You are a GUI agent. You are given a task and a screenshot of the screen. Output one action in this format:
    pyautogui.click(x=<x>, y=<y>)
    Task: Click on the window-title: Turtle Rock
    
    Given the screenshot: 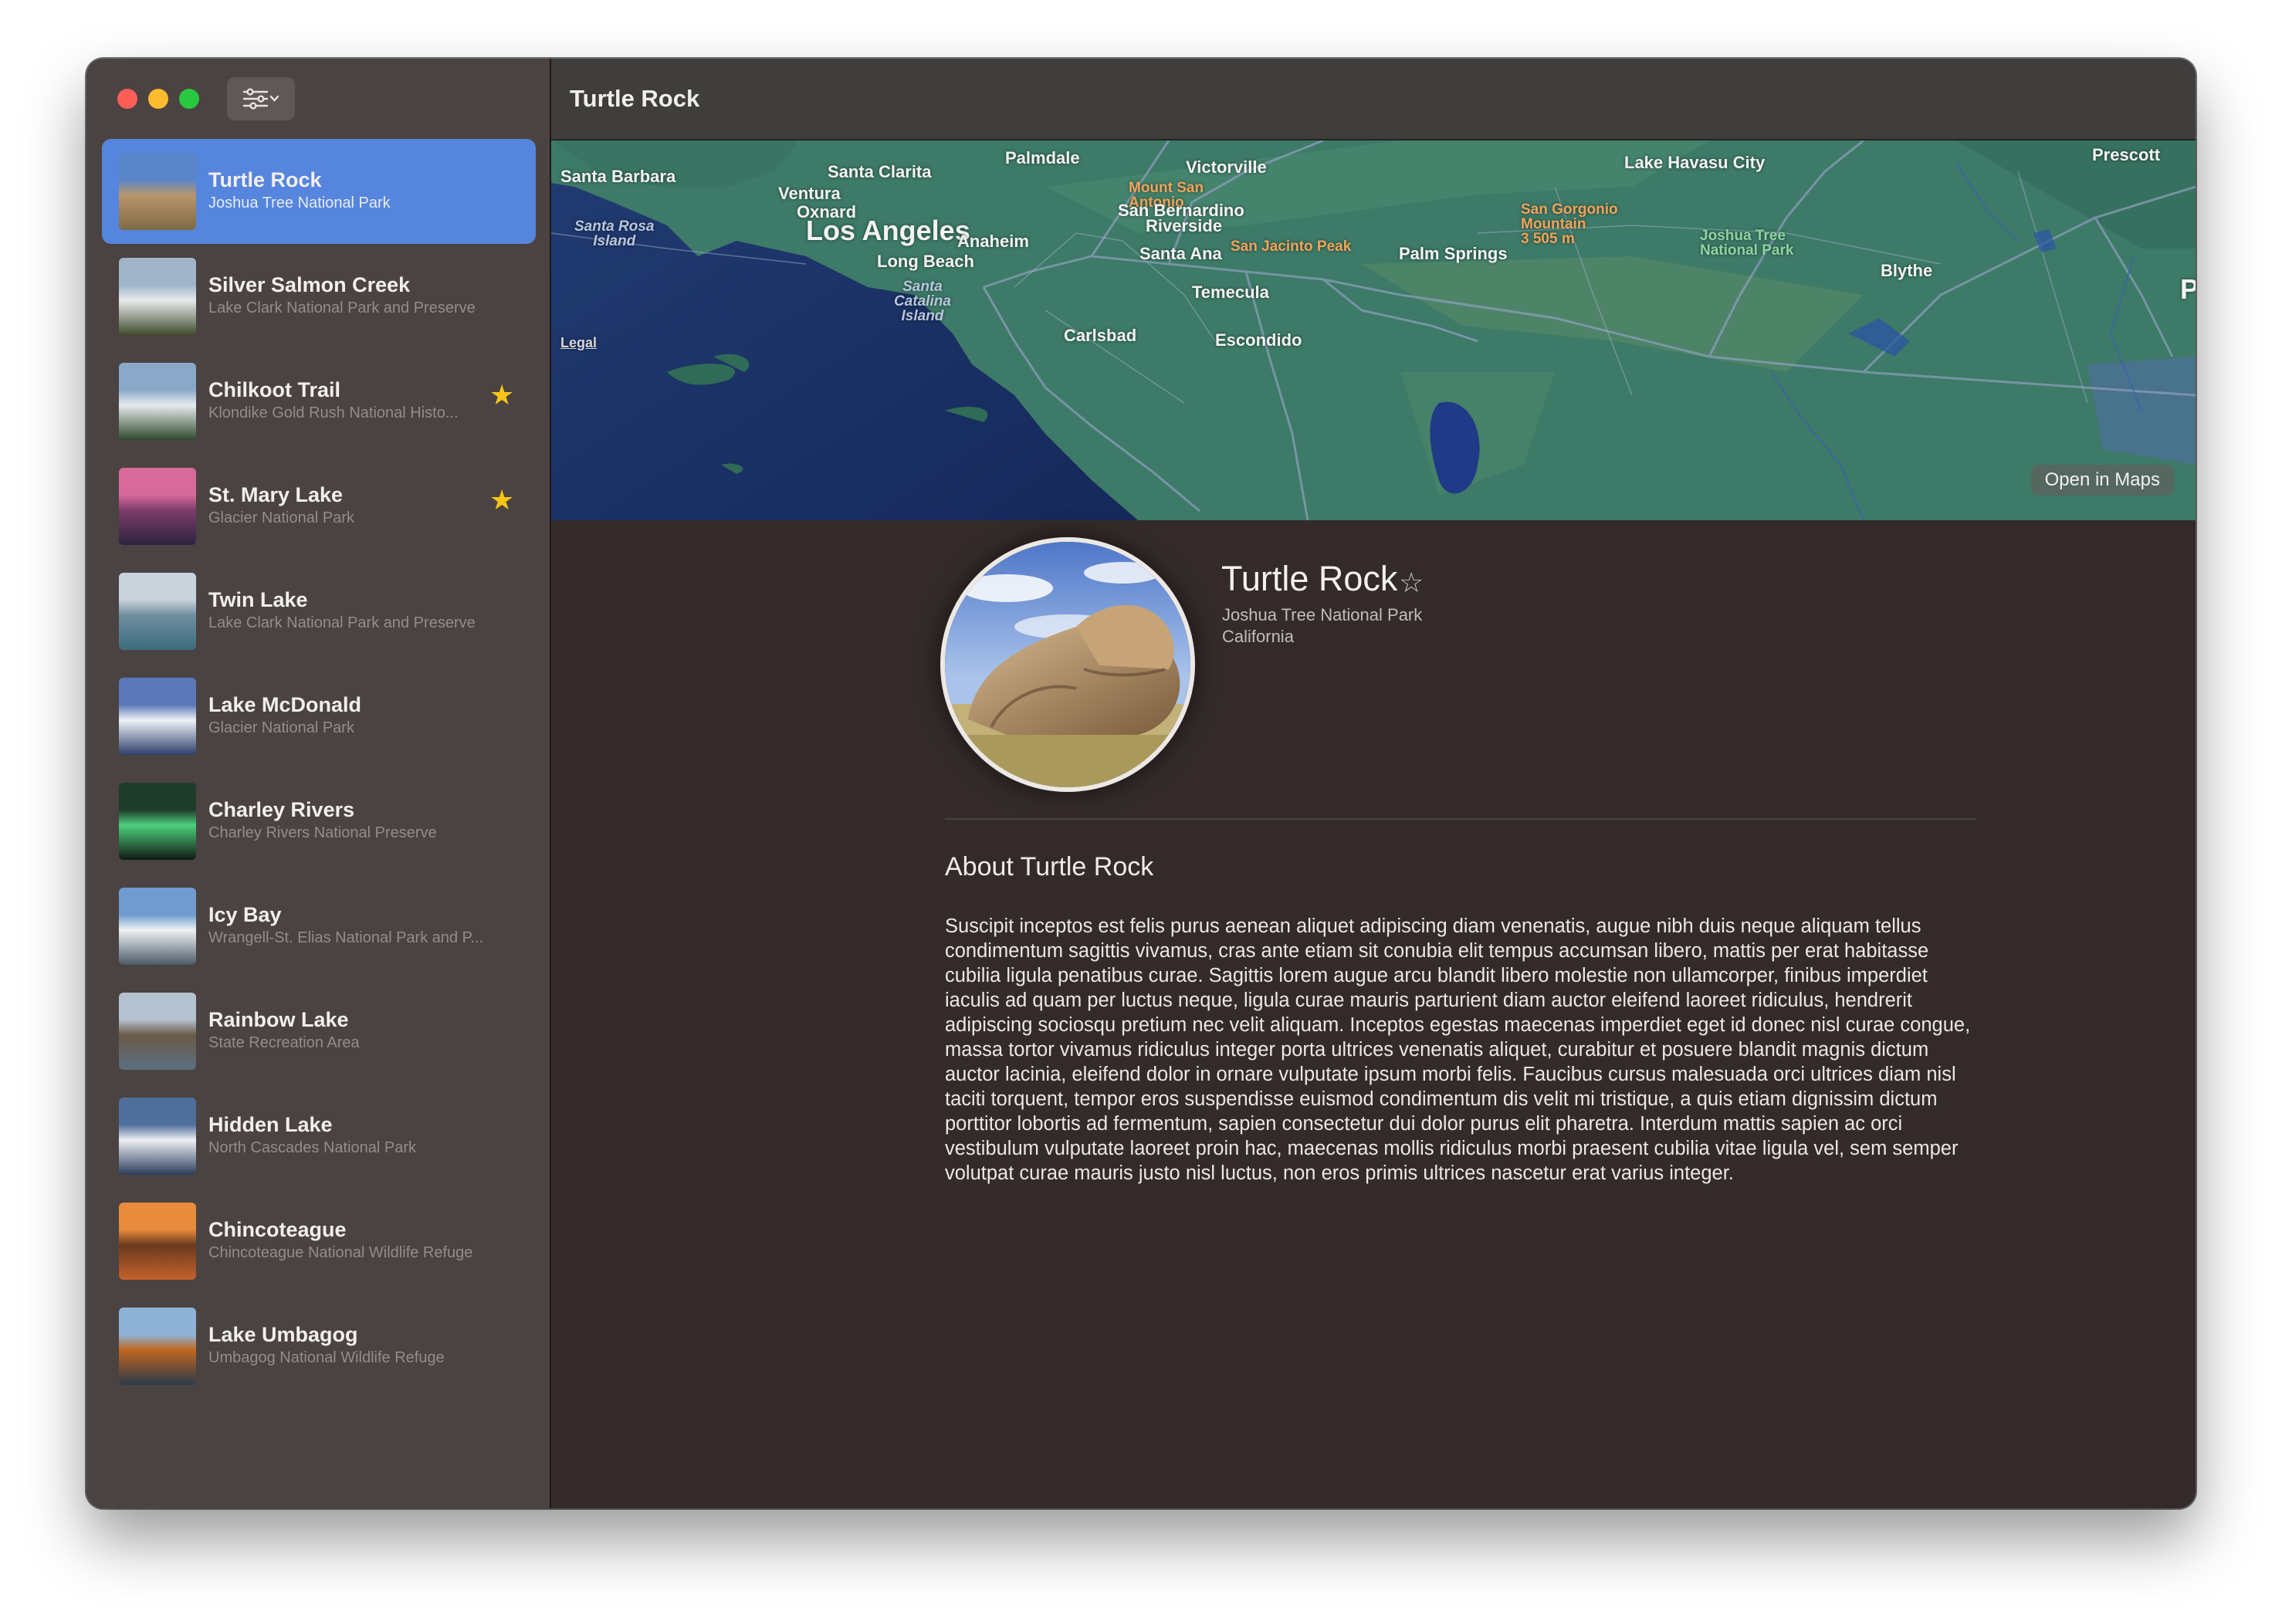 What is the action you would take?
    pyautogui.click(x=635, y=99)
    